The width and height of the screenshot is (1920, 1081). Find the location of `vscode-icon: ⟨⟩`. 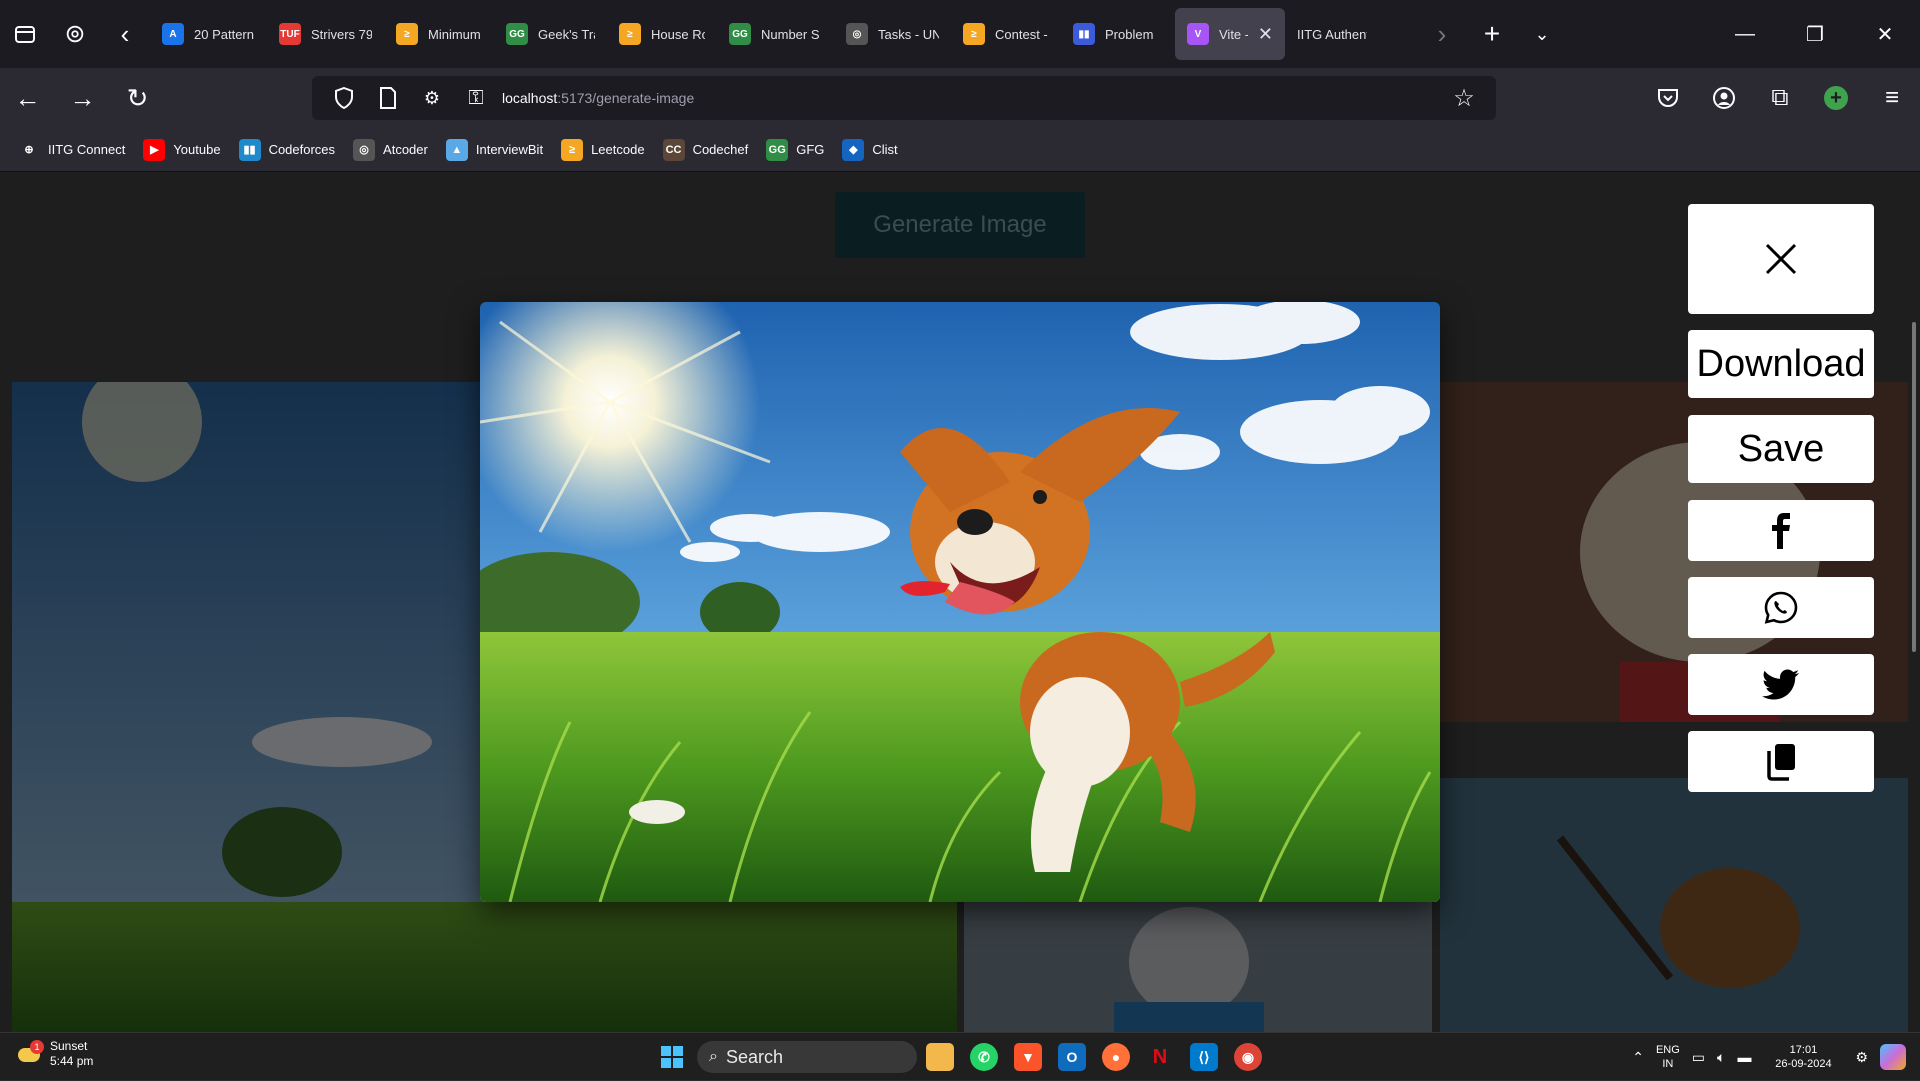

vscode-icon: ⟨⟩ is located at coordinates (1204, 1057).